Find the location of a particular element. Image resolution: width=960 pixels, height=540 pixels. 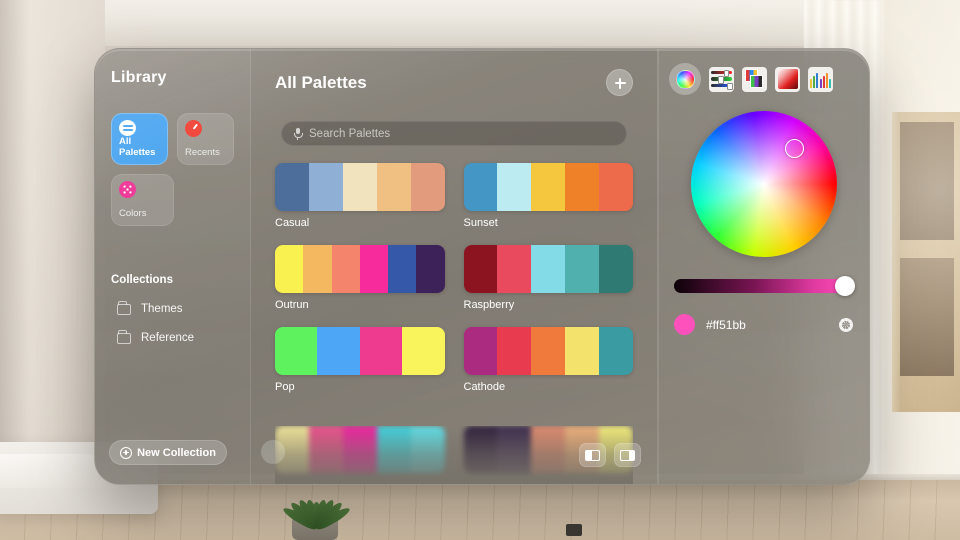

sidebar-item-label: All Palettes is located at coordinates (137, 147).